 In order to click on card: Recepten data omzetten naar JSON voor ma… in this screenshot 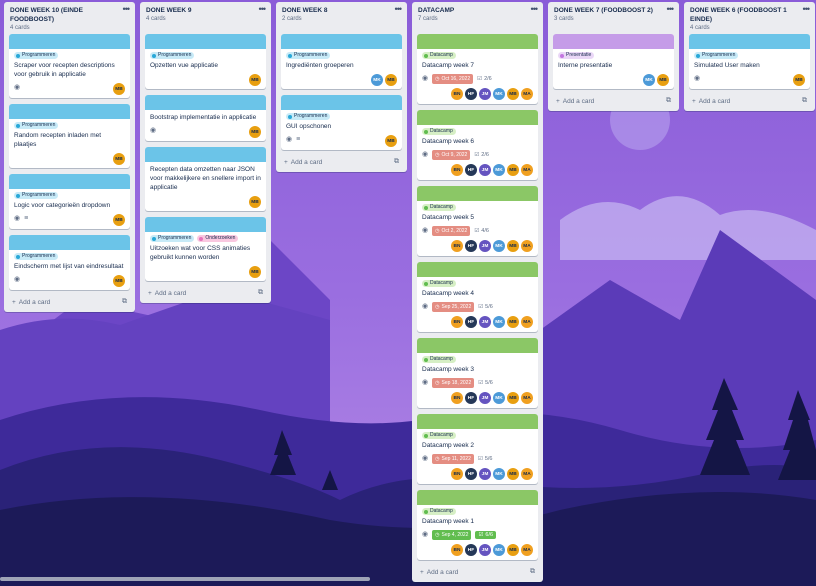, I will do `click(205, 179)`.